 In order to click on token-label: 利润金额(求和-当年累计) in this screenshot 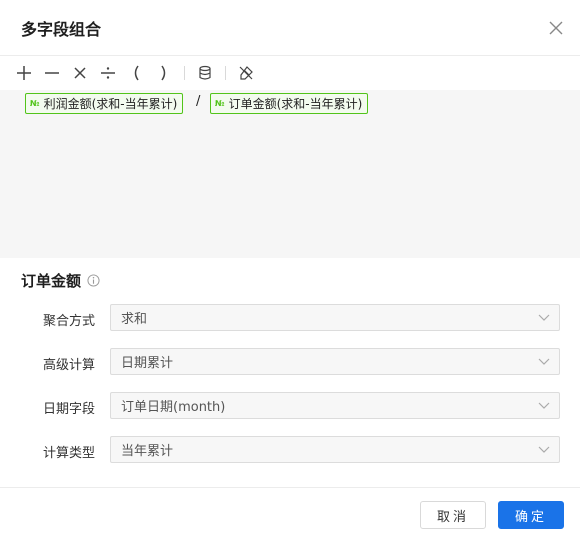, I will do `click(110, 104)`.